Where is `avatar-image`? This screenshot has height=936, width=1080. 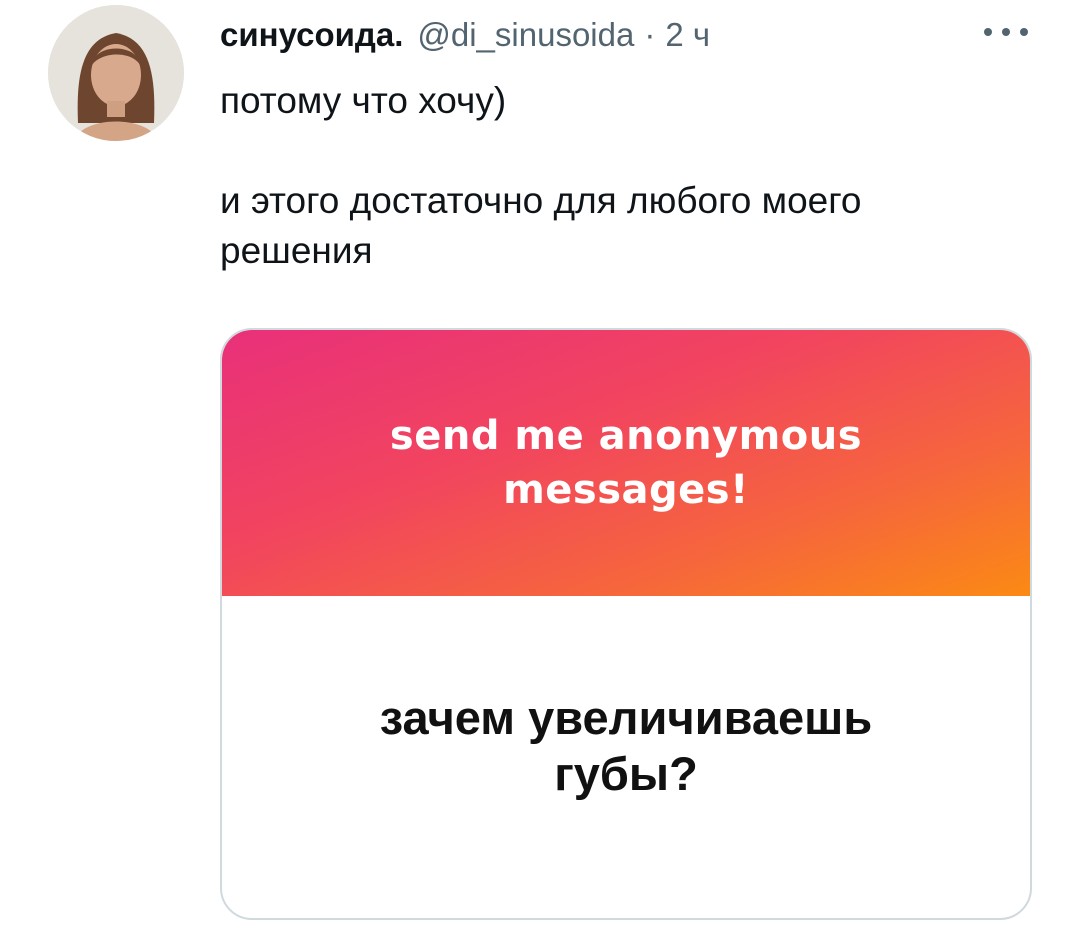 avatar-image is located at coordinates (116, 73).